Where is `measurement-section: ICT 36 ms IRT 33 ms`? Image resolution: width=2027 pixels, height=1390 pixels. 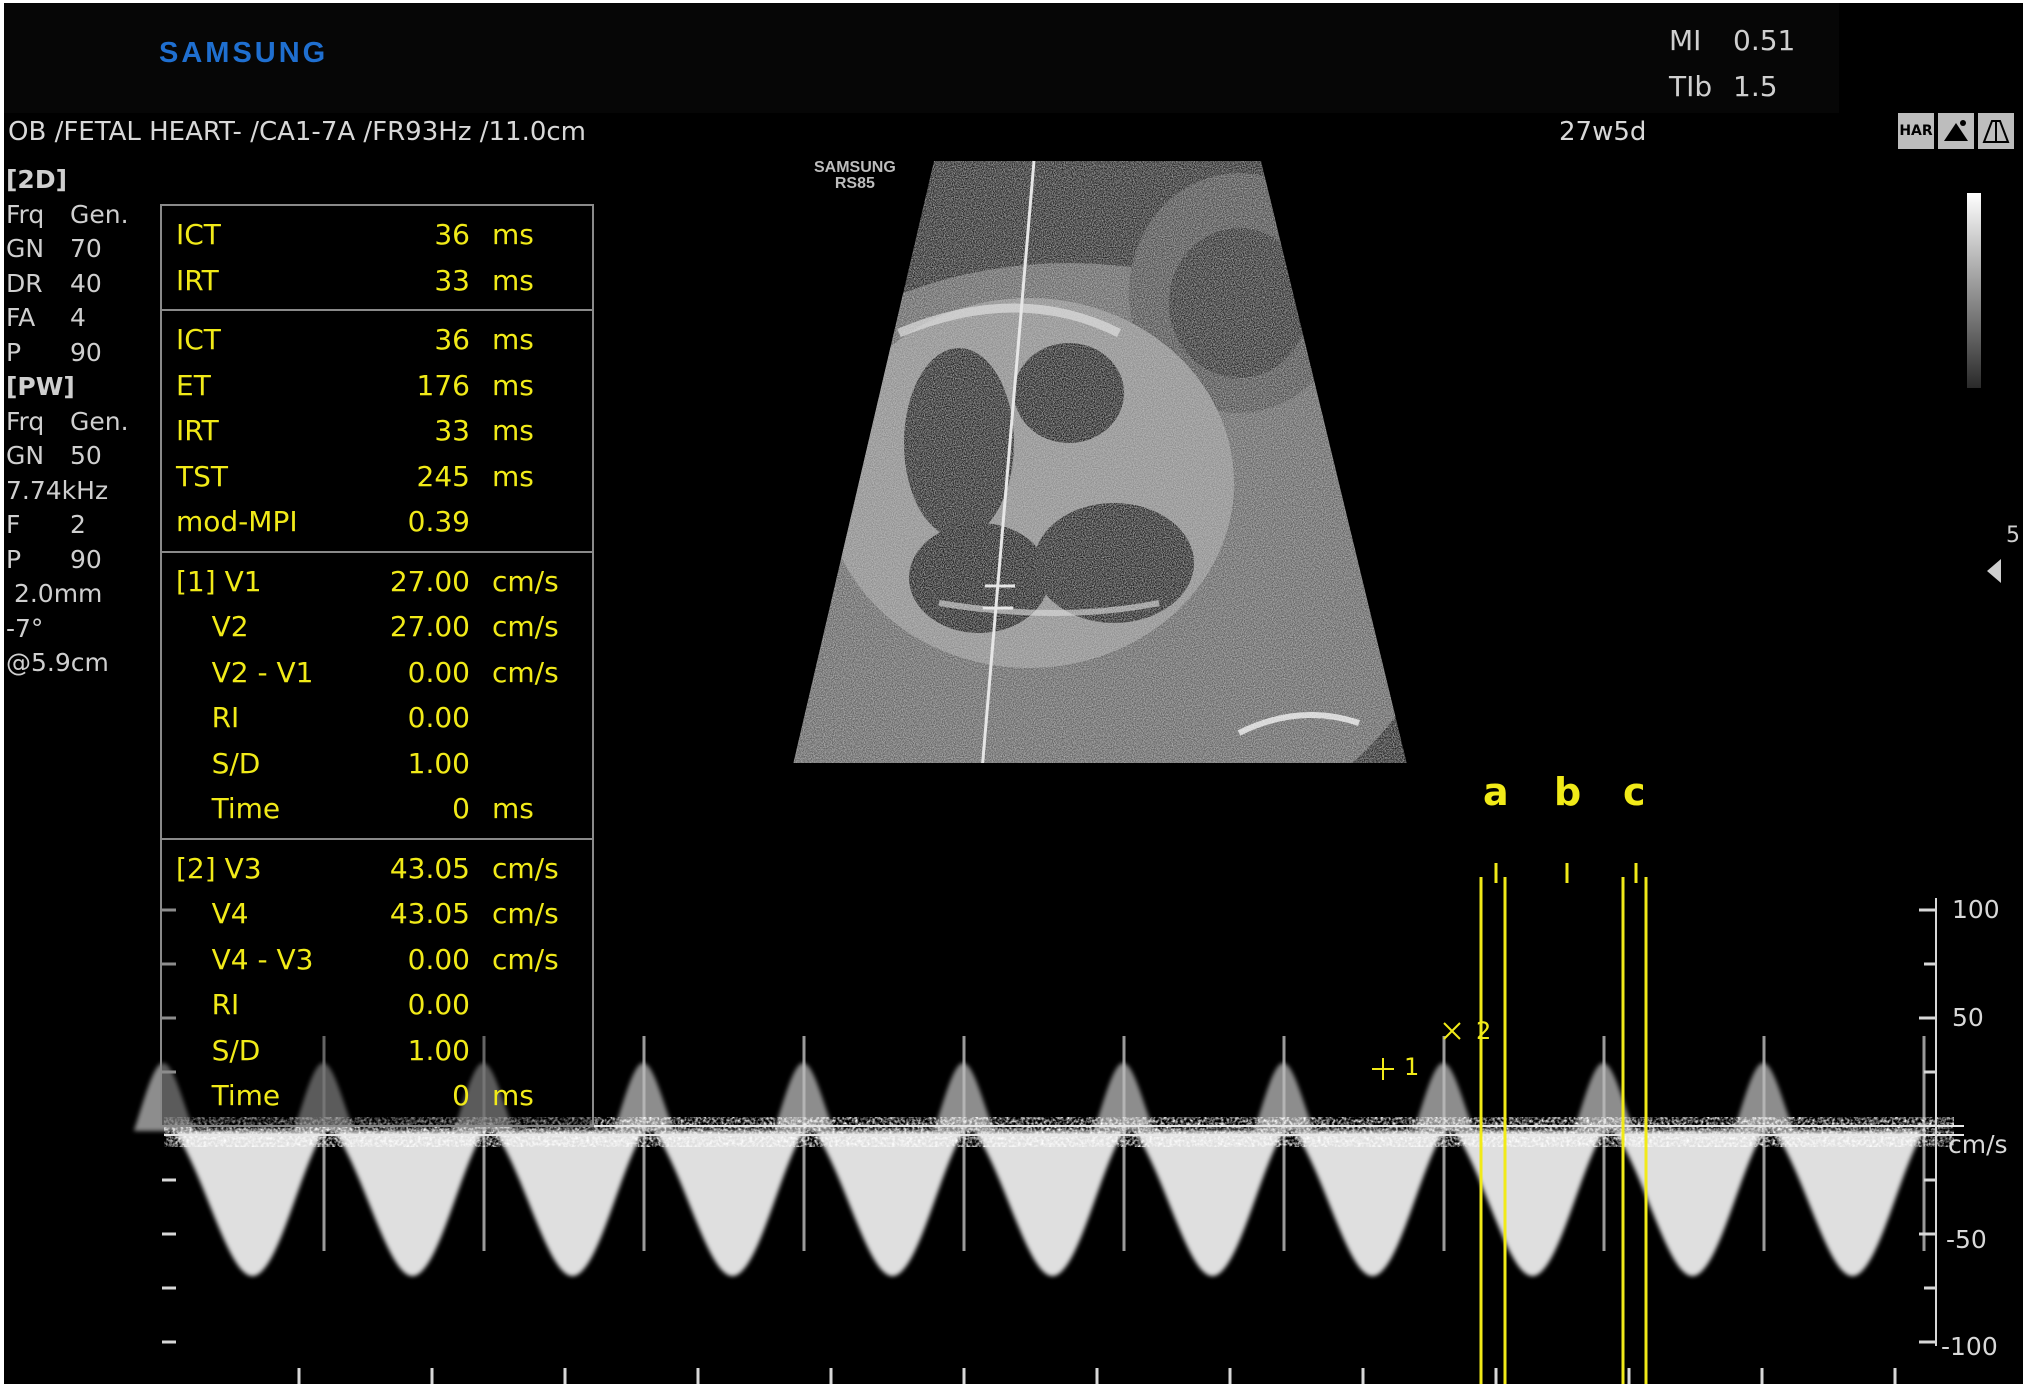 measurement-section: ICT 36 ms IRT 33 ms is located at coordinates (377, 258).